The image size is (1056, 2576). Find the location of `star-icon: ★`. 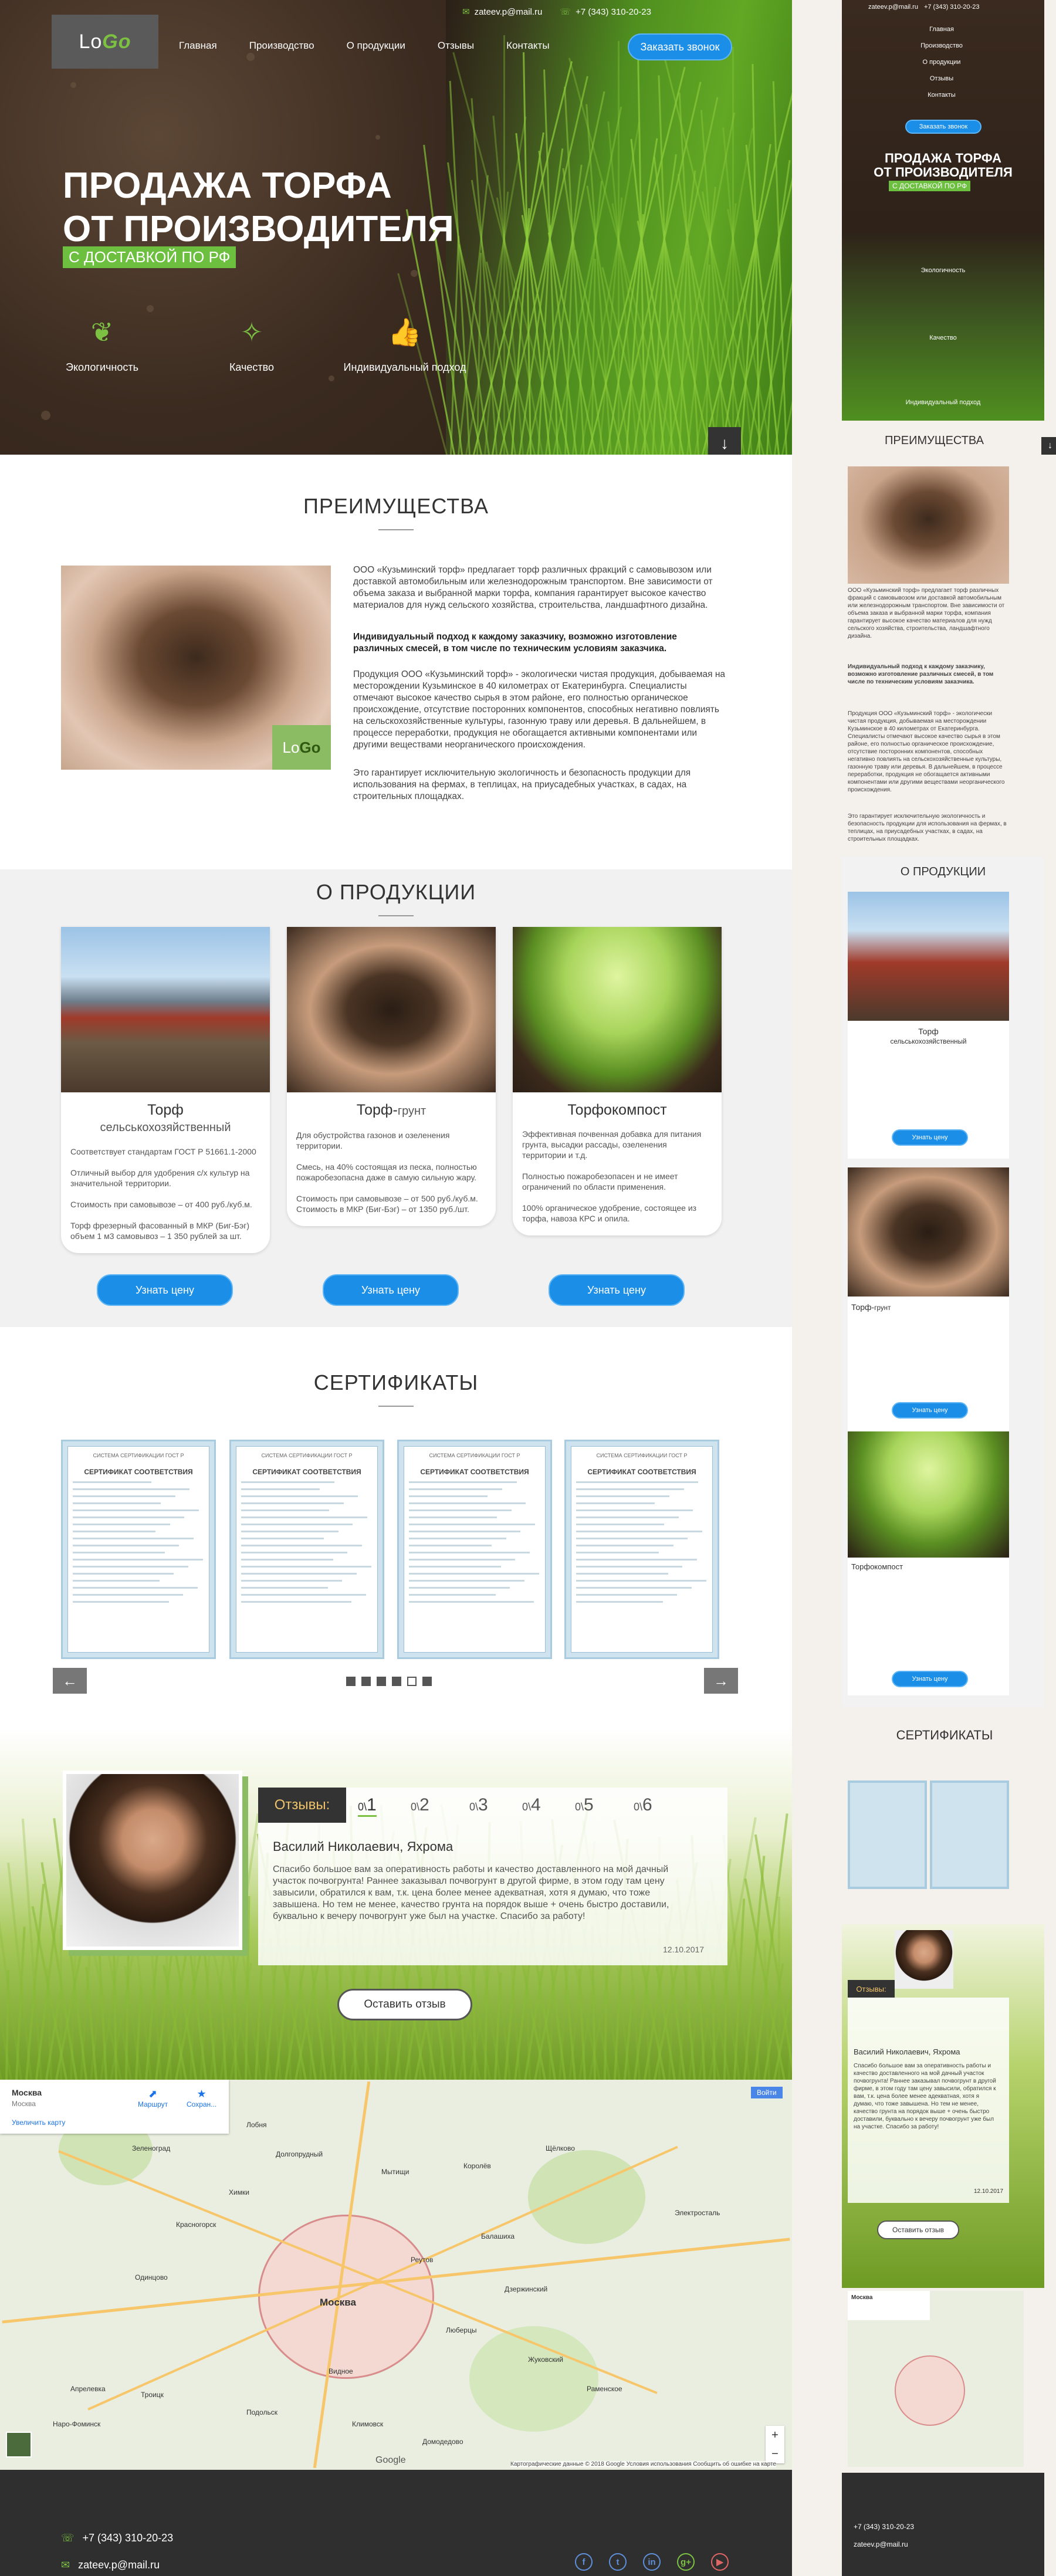

star-icon: ★ is located at coordinates (202, 2094).